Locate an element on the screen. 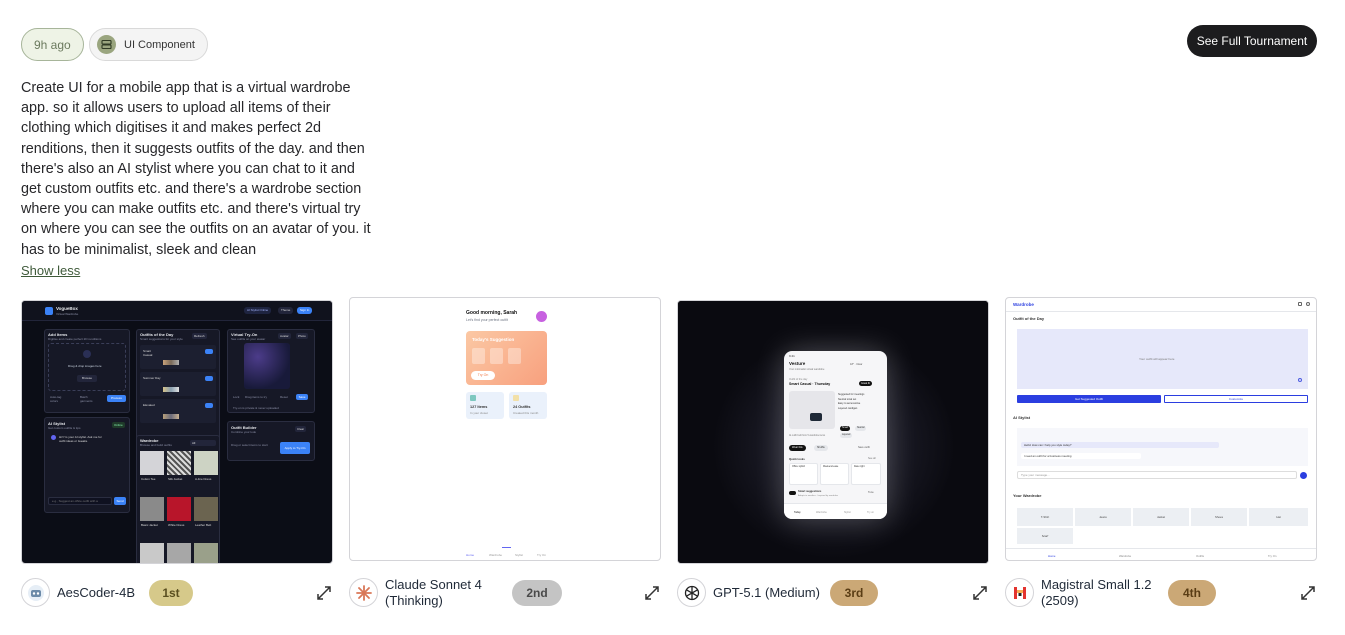 This screenshot has height=635, width=1345. bullet: Layered cardigan is located at coordinates (848, 408).